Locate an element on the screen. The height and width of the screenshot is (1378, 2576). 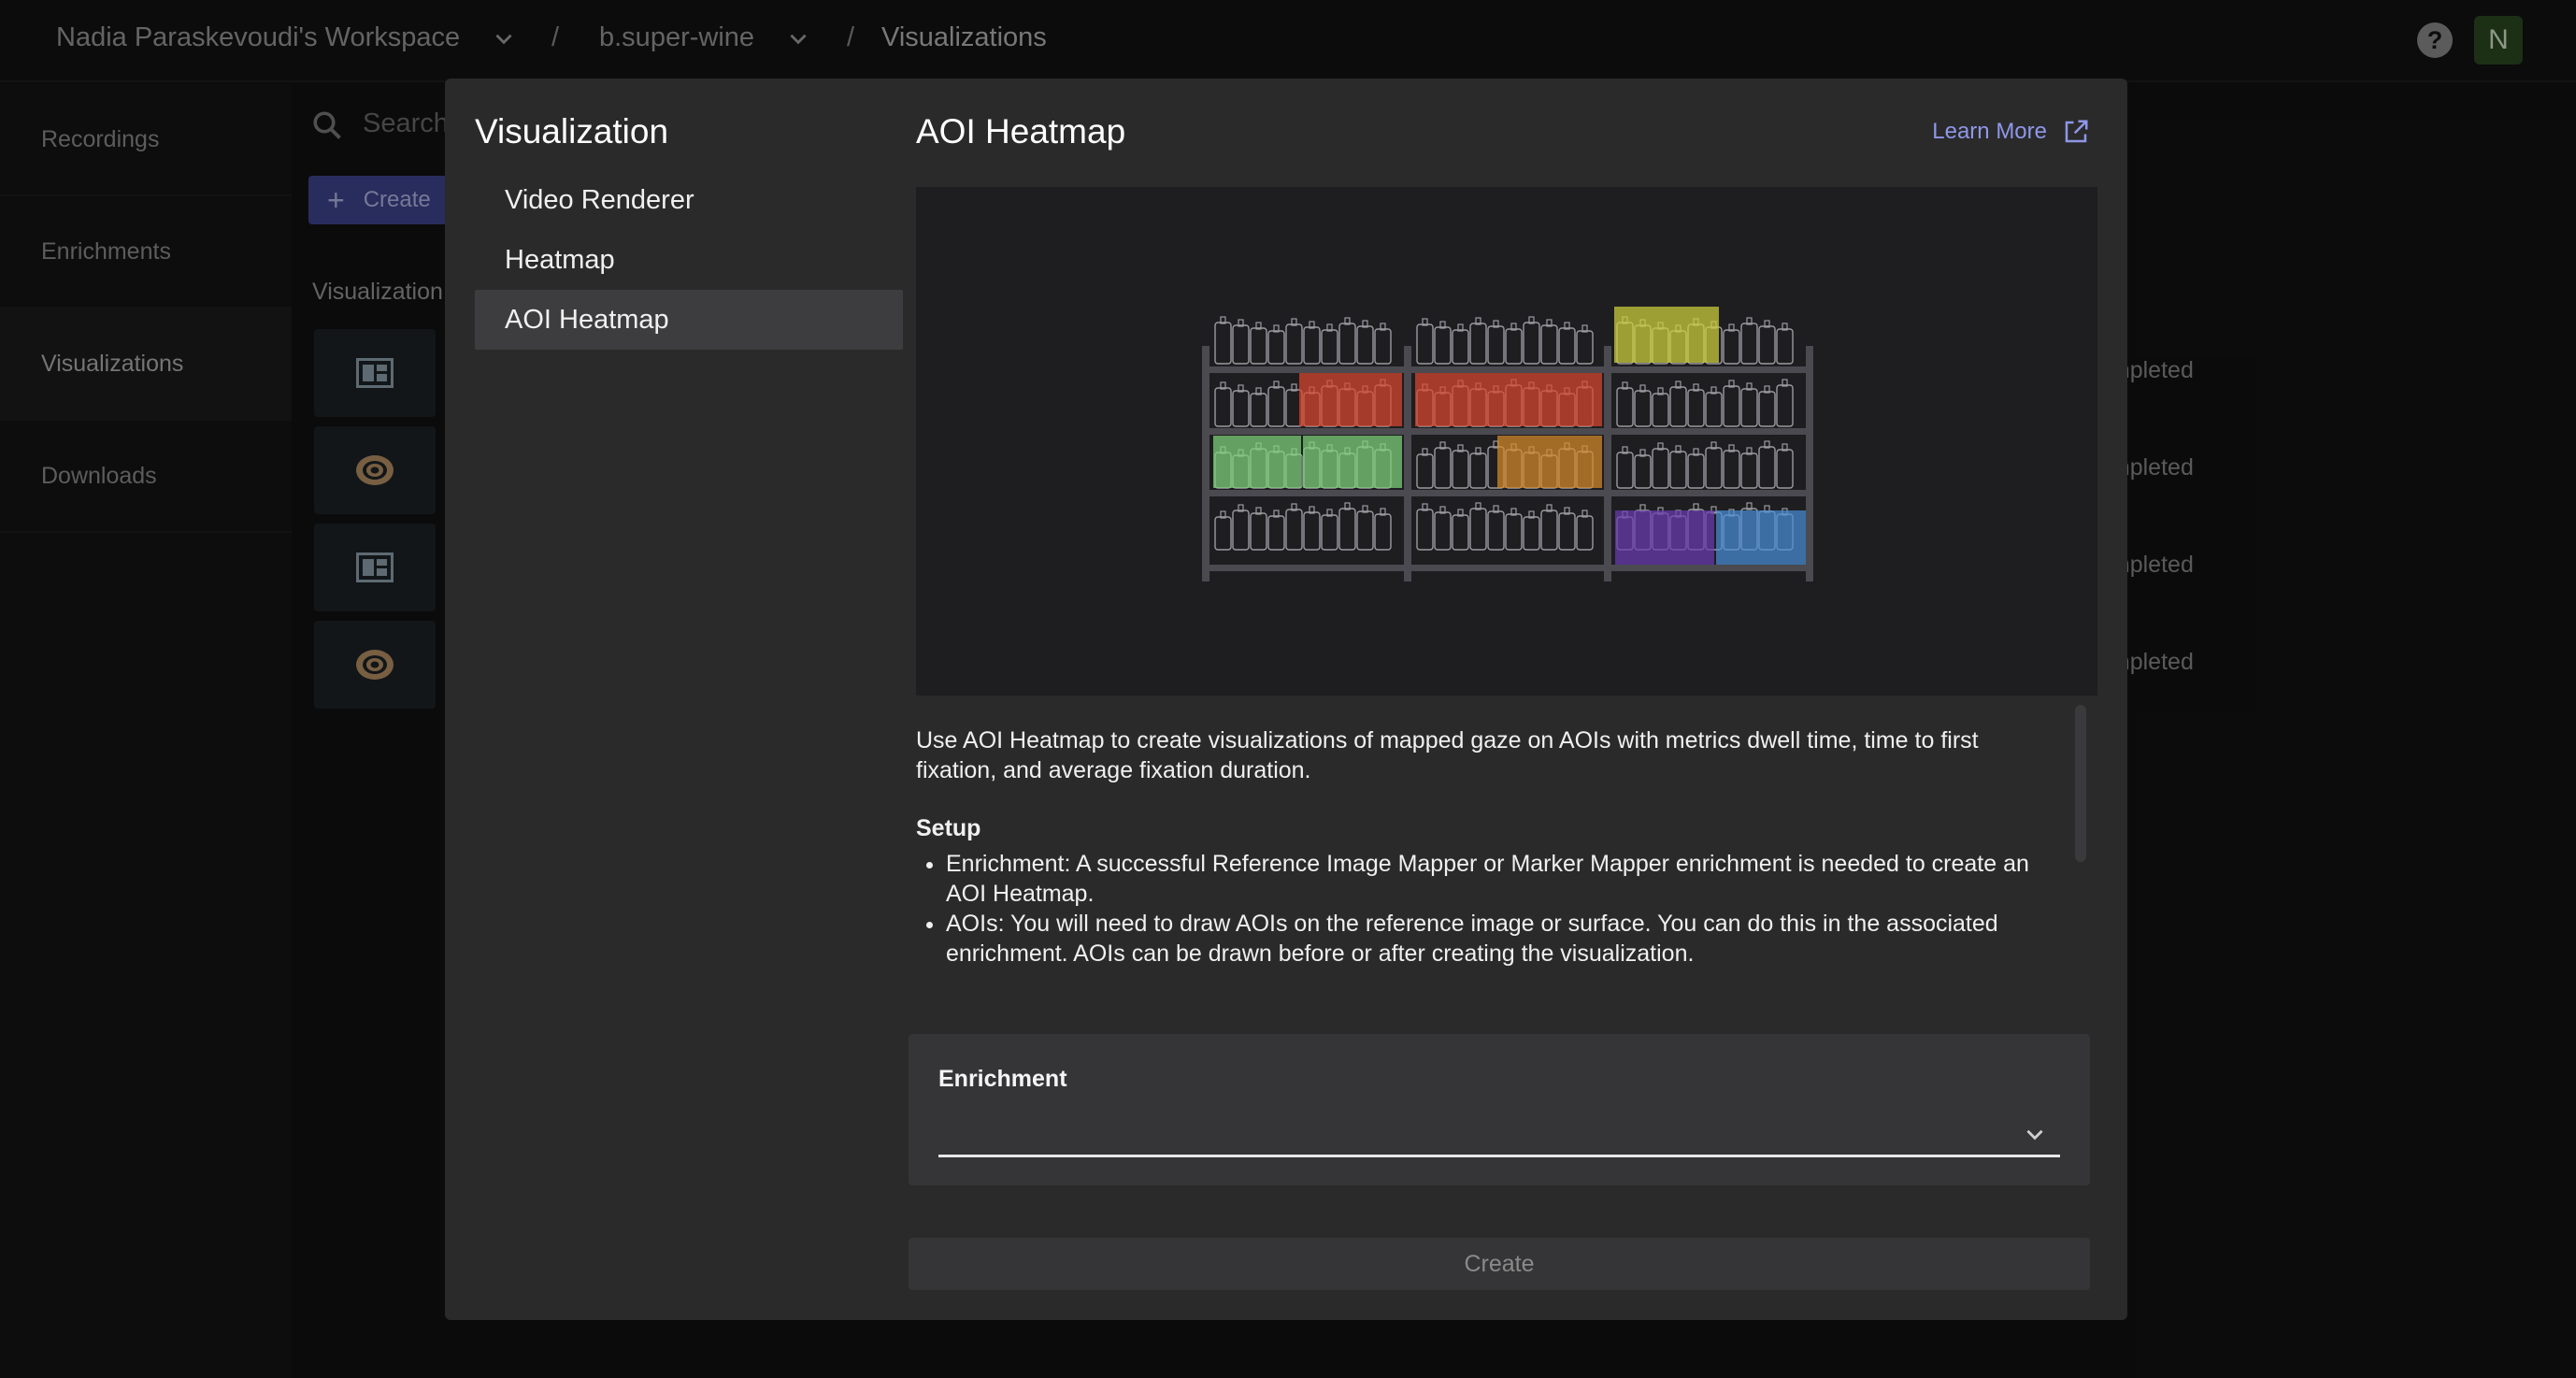
create-button: Create is located at coordinates (1499, 1264).